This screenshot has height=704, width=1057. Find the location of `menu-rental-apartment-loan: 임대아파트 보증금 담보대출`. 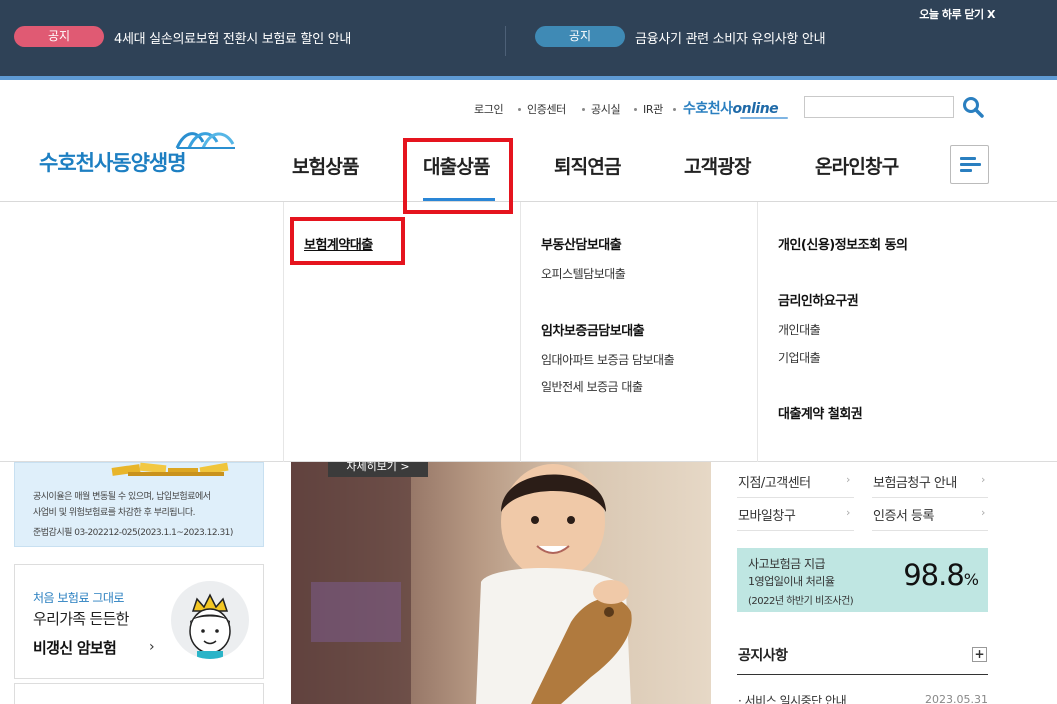

menu-rental-apartment-loan: 임대아파트 보증금 담보대출 is located at coordinates (608, 359).